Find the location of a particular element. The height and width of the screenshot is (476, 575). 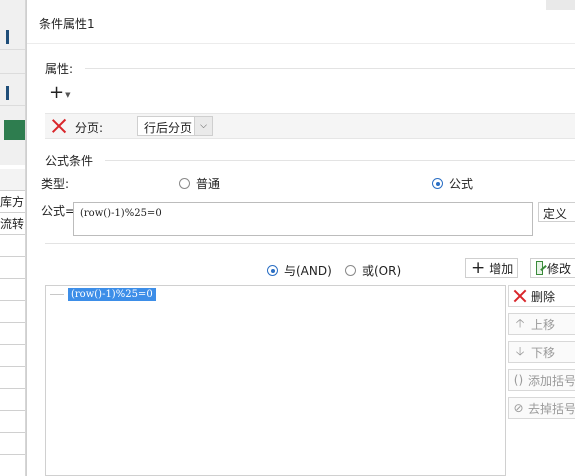

formula-text: (row()-1)%25=0 is located at coordinates (121, 213).